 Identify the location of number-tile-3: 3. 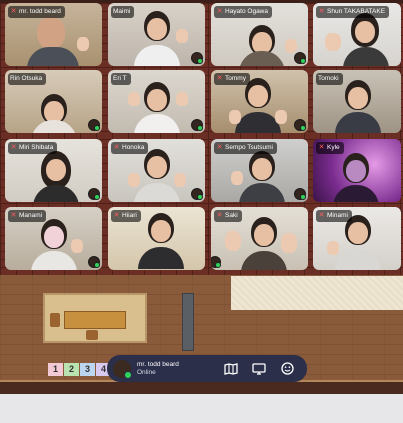
(87, 369).